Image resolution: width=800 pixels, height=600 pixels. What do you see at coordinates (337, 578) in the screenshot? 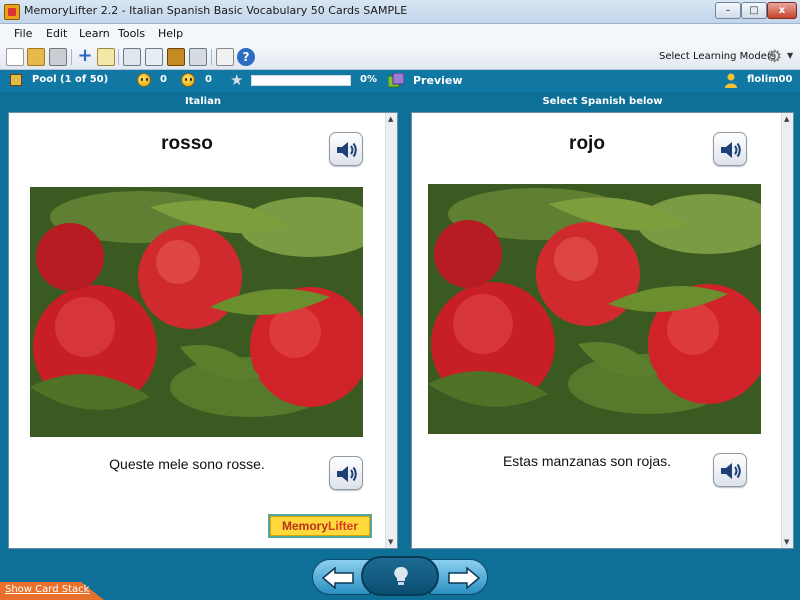
I see `arrow-left-icon` at bounding box center [337, 578].